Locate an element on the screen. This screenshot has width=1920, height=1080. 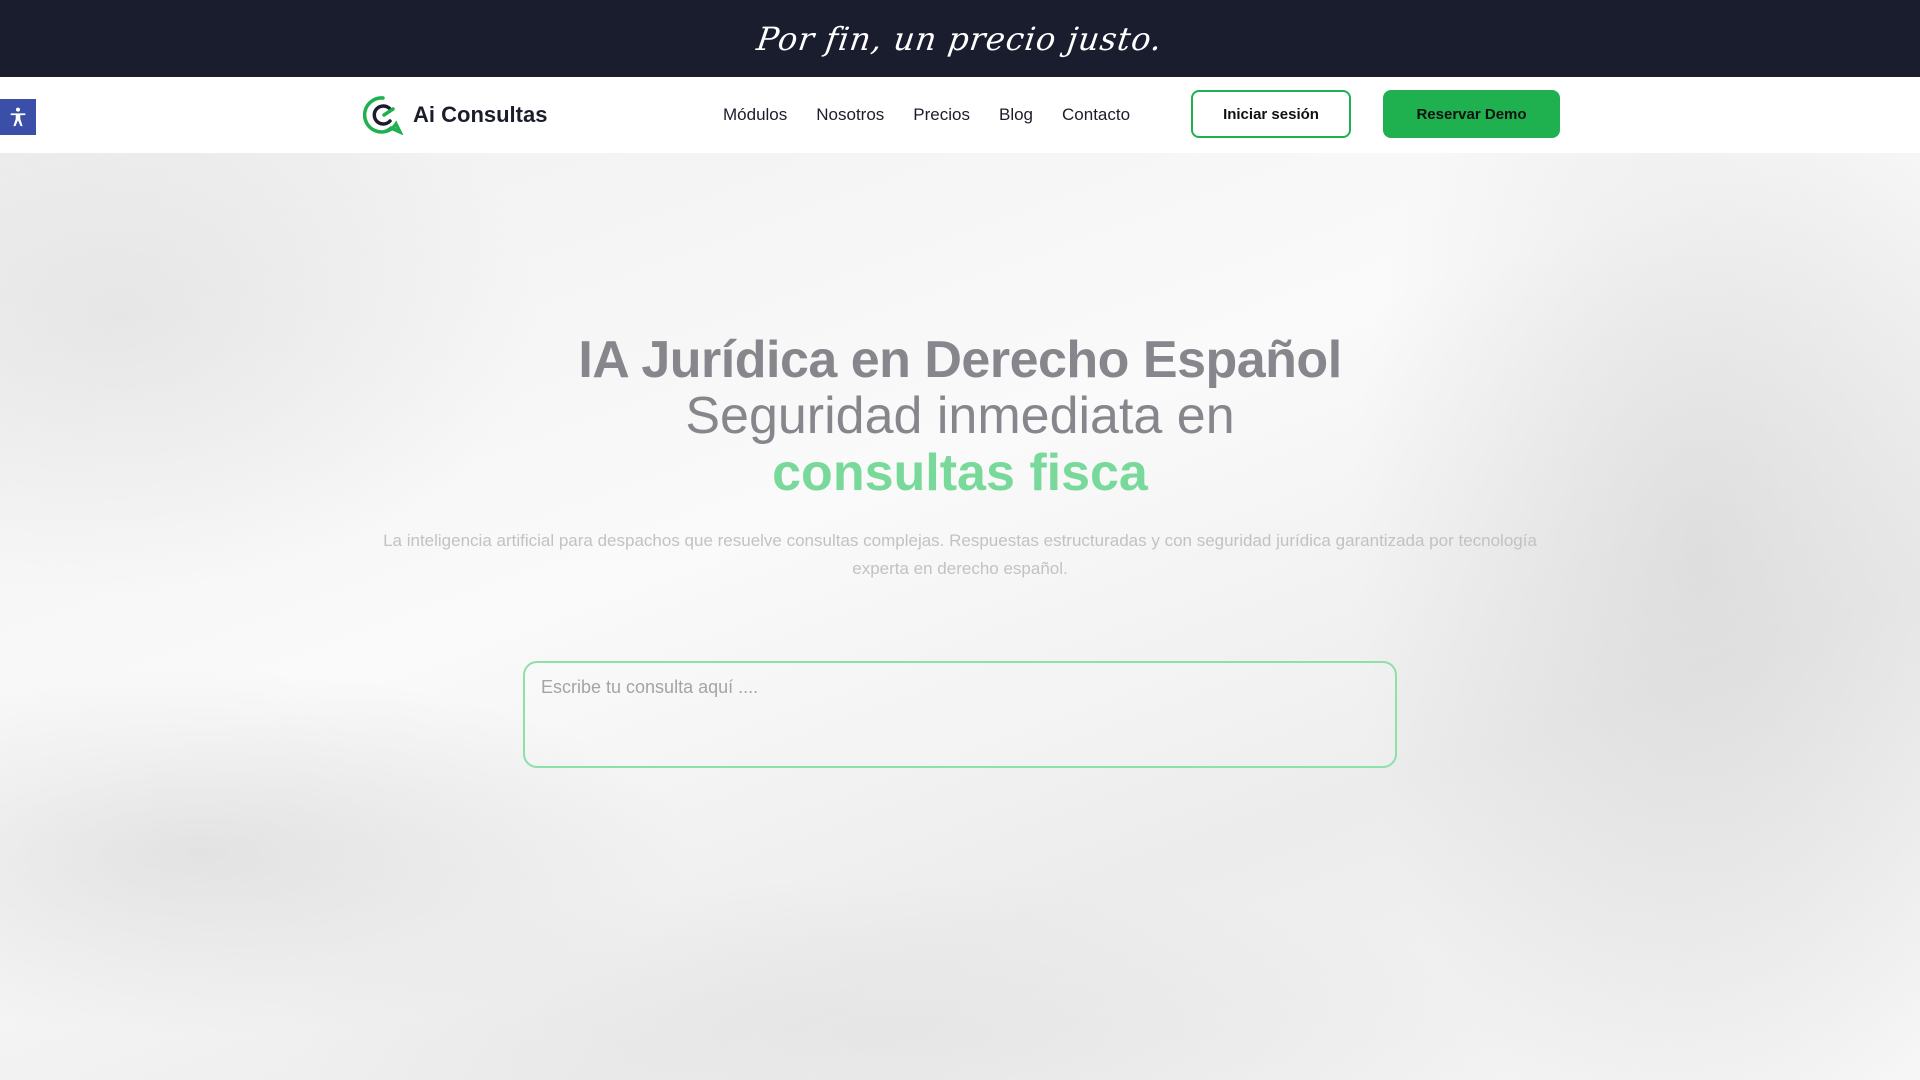
query-input is located at coordinates (960, 714).